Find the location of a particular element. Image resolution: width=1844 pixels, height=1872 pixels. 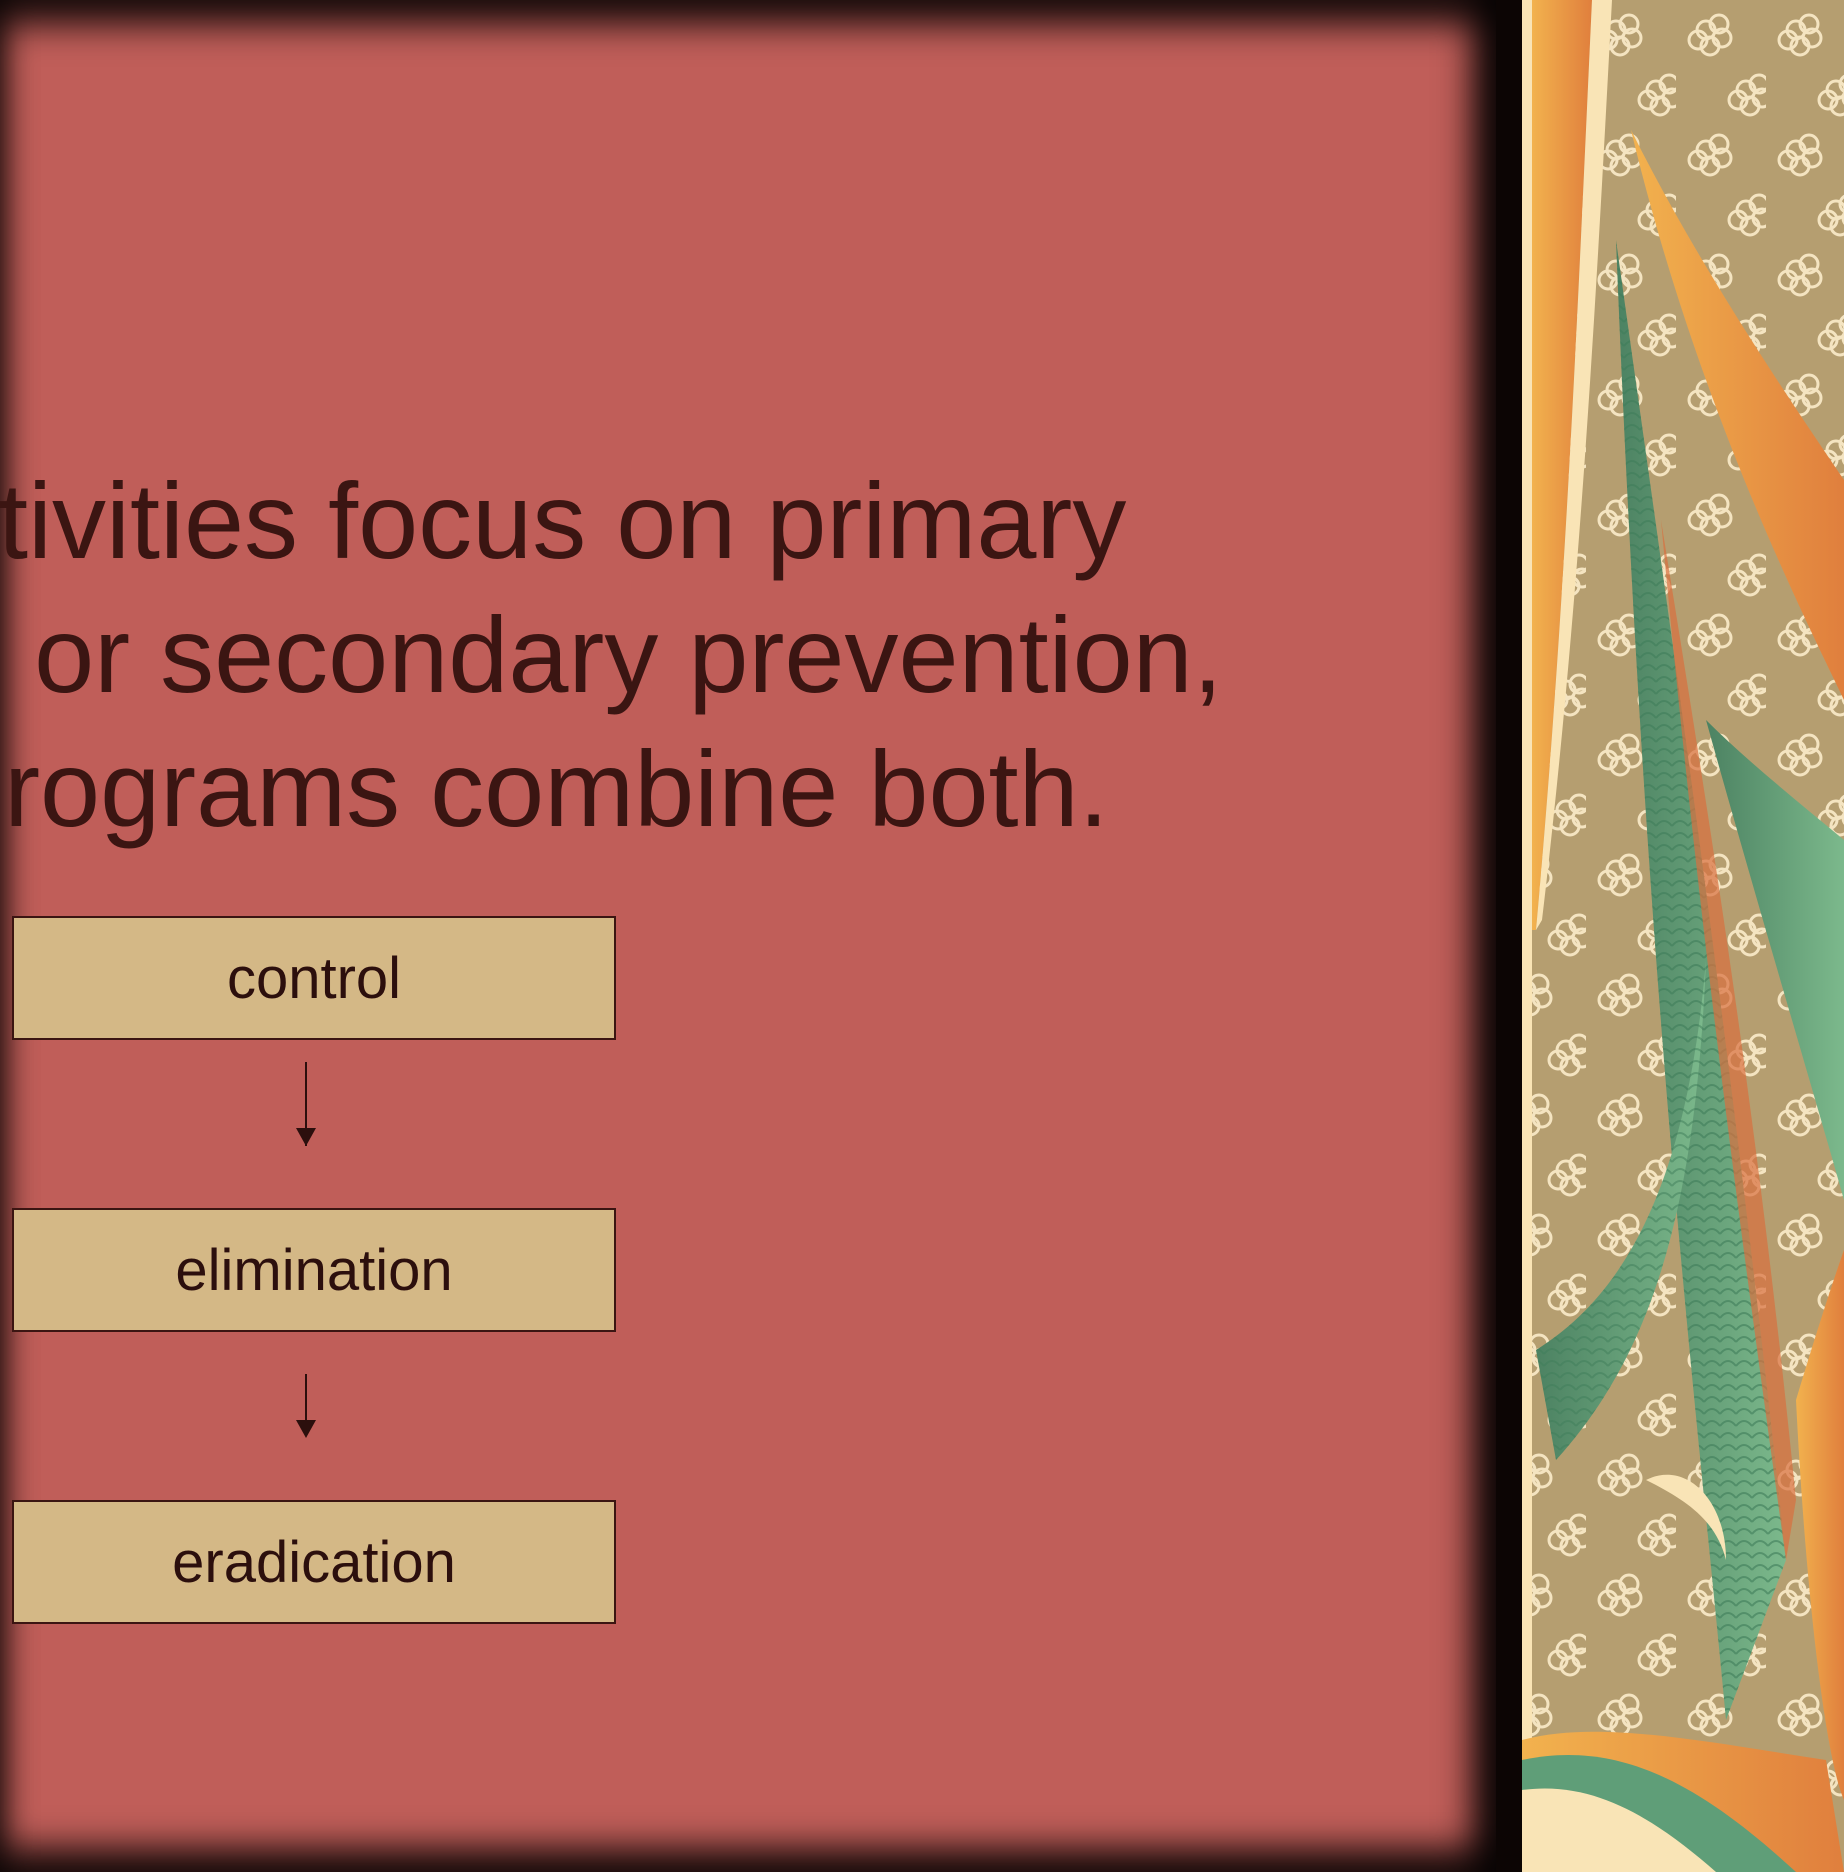

flow-box-control: control is located at coordinates (314, 978).